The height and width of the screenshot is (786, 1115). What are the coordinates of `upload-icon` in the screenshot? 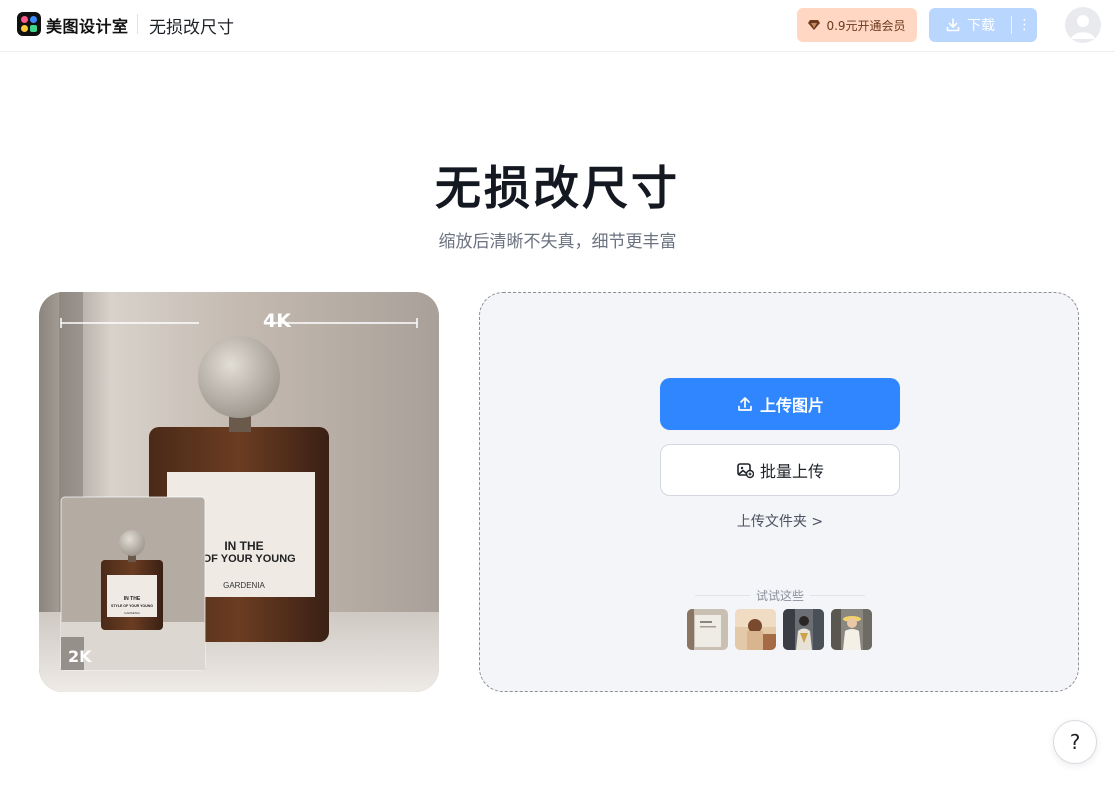 It's located at (745, 404).